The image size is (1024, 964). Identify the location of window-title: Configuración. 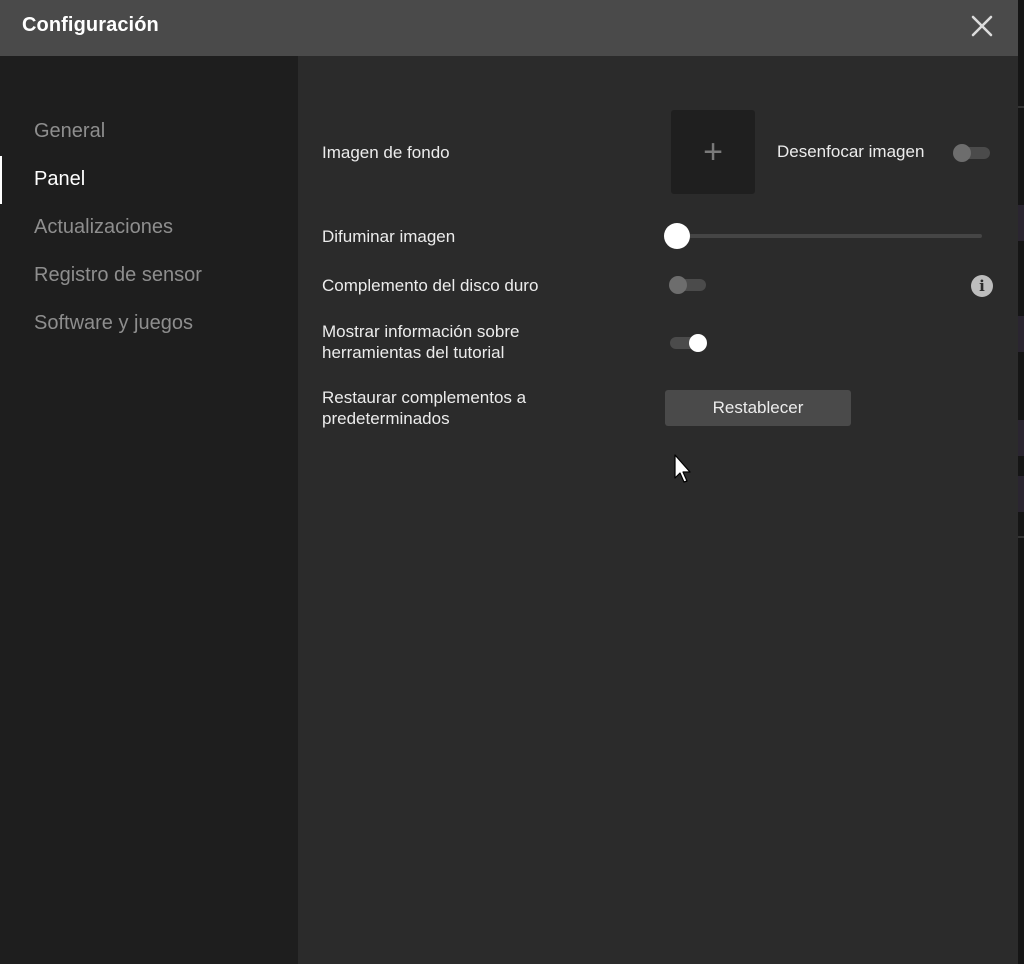
(90, 25).